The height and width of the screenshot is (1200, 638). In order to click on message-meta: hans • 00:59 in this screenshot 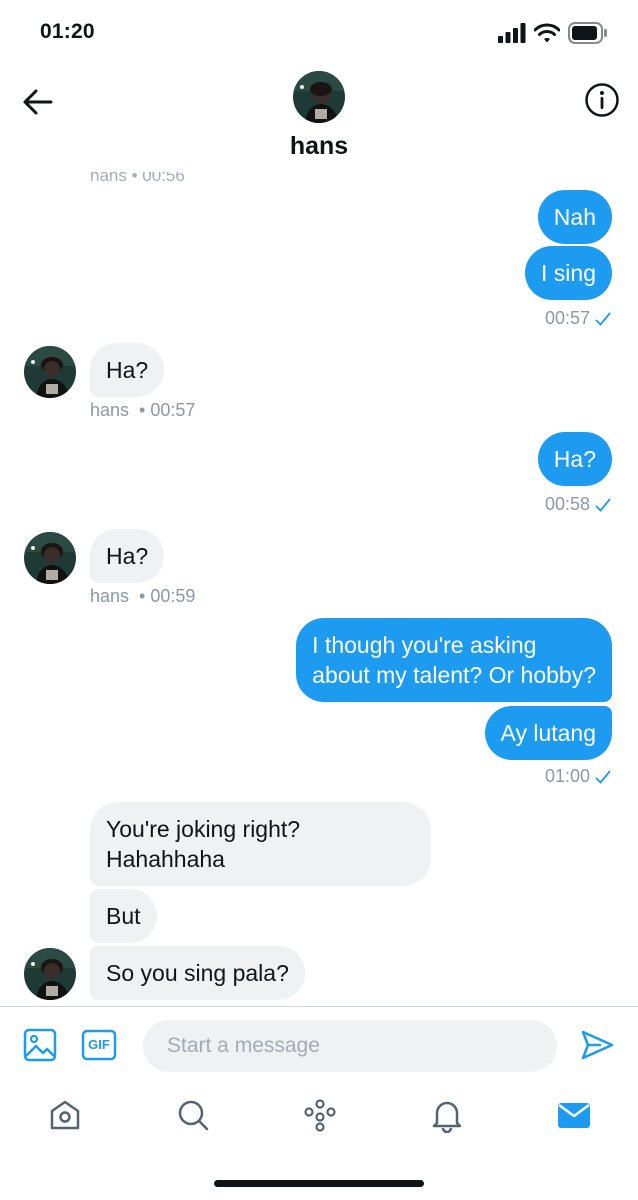, I will do `click(142, 596)`.